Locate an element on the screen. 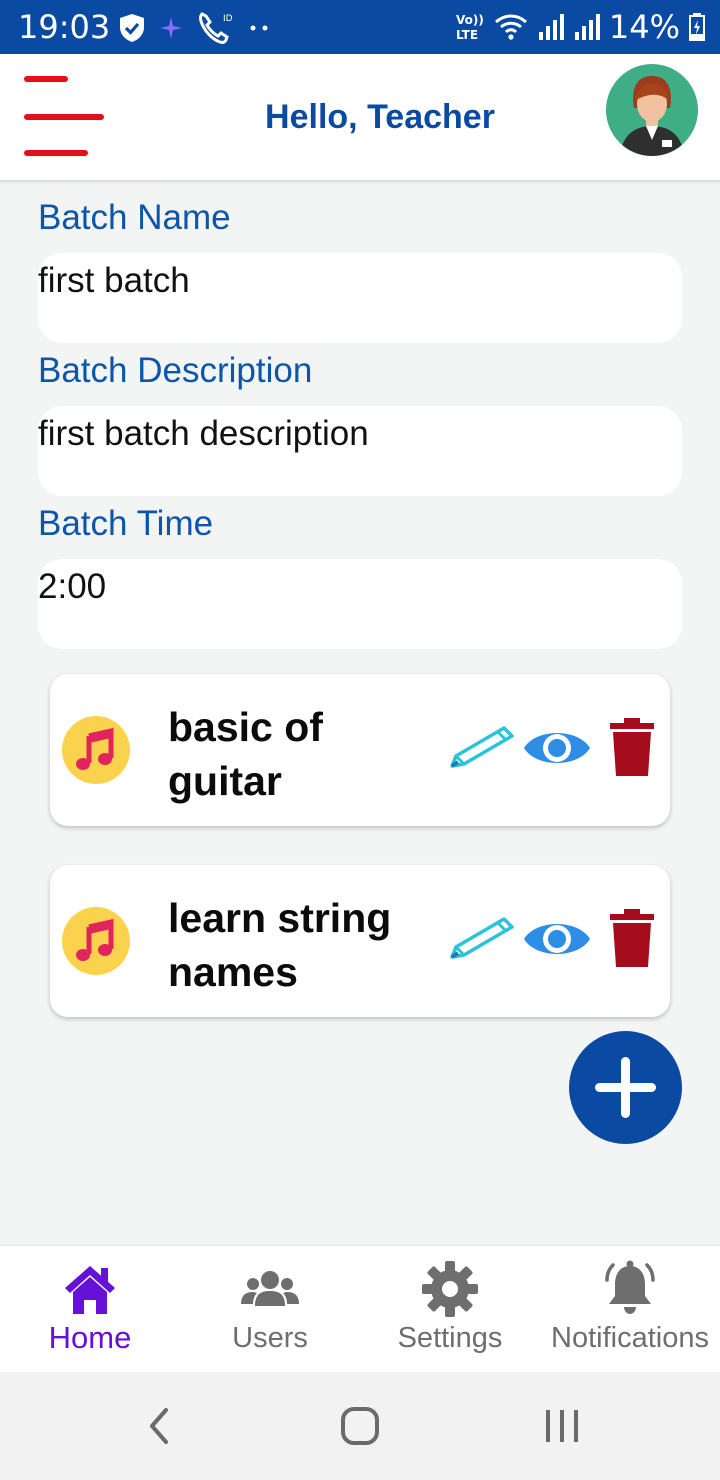 This screenshot has width=720, height=1480. lesson-card: learn string names is located at coordinates (360, 941).